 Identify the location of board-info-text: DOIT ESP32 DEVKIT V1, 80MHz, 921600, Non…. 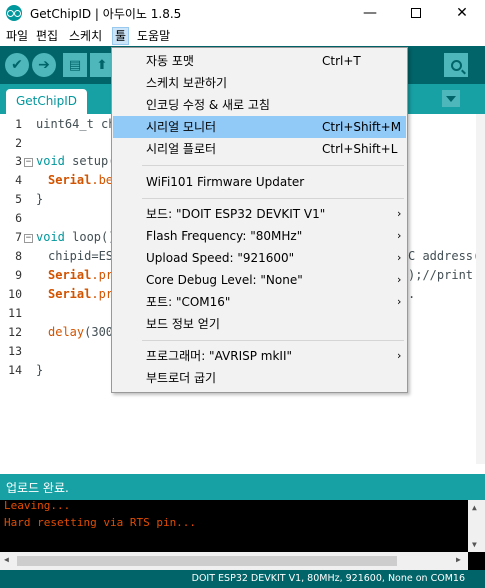
(328, 578).